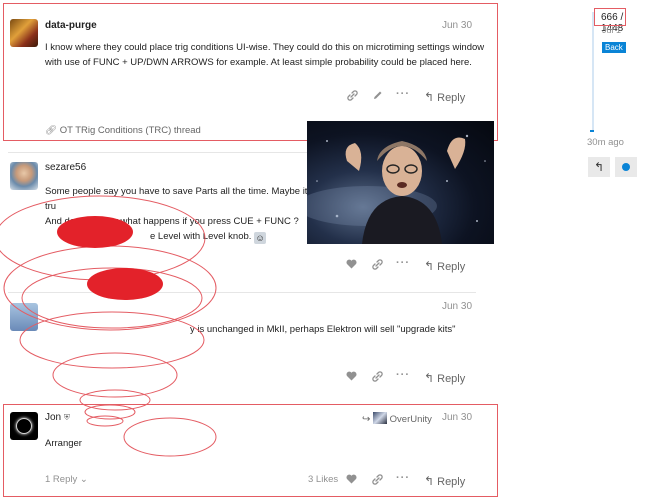 The width and height of the screenshot is (647, 500). Describe the element at coordinates (612, 30) in the screenshot. I see `timeline-date: Jul 1` at that location.